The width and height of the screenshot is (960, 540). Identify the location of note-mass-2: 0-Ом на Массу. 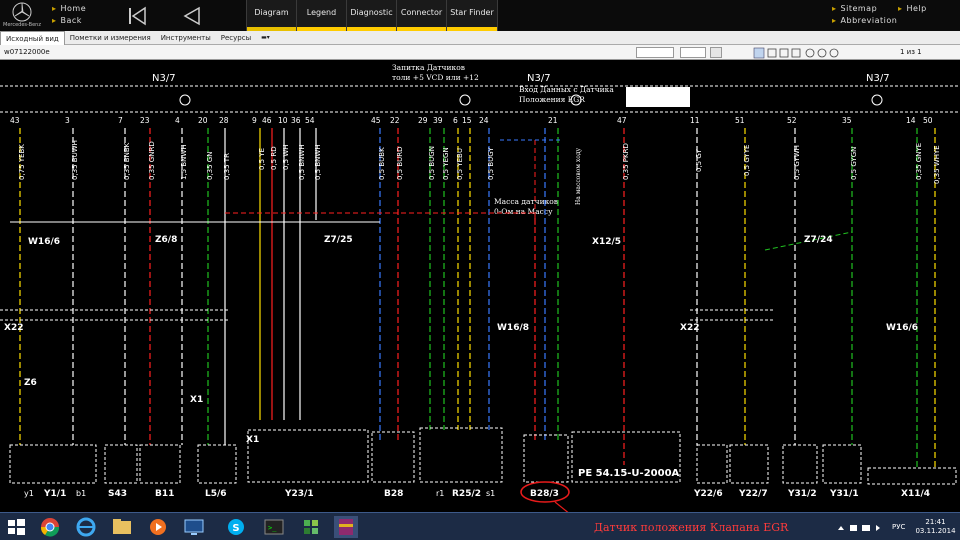
(523, 211).